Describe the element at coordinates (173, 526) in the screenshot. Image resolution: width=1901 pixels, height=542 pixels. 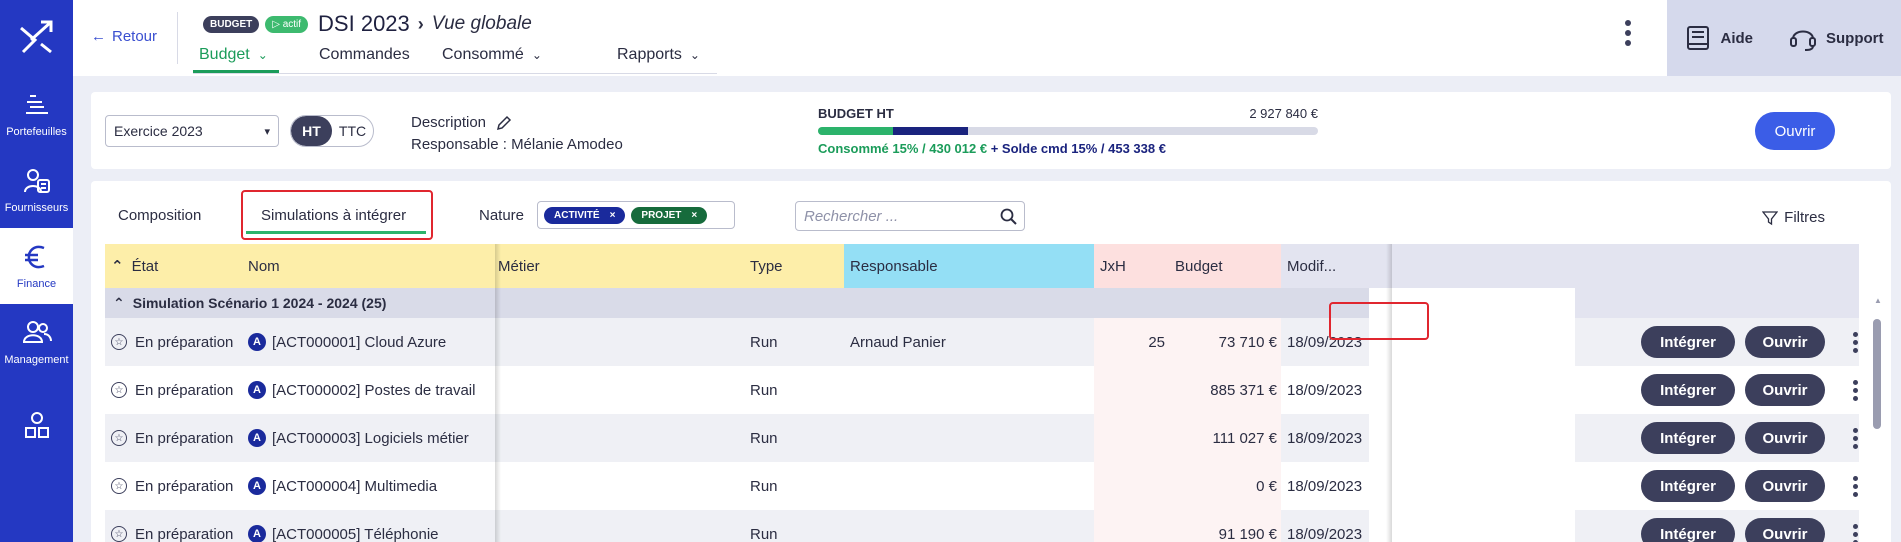
I see `cell-etat: ☆ En préparation` at that location.